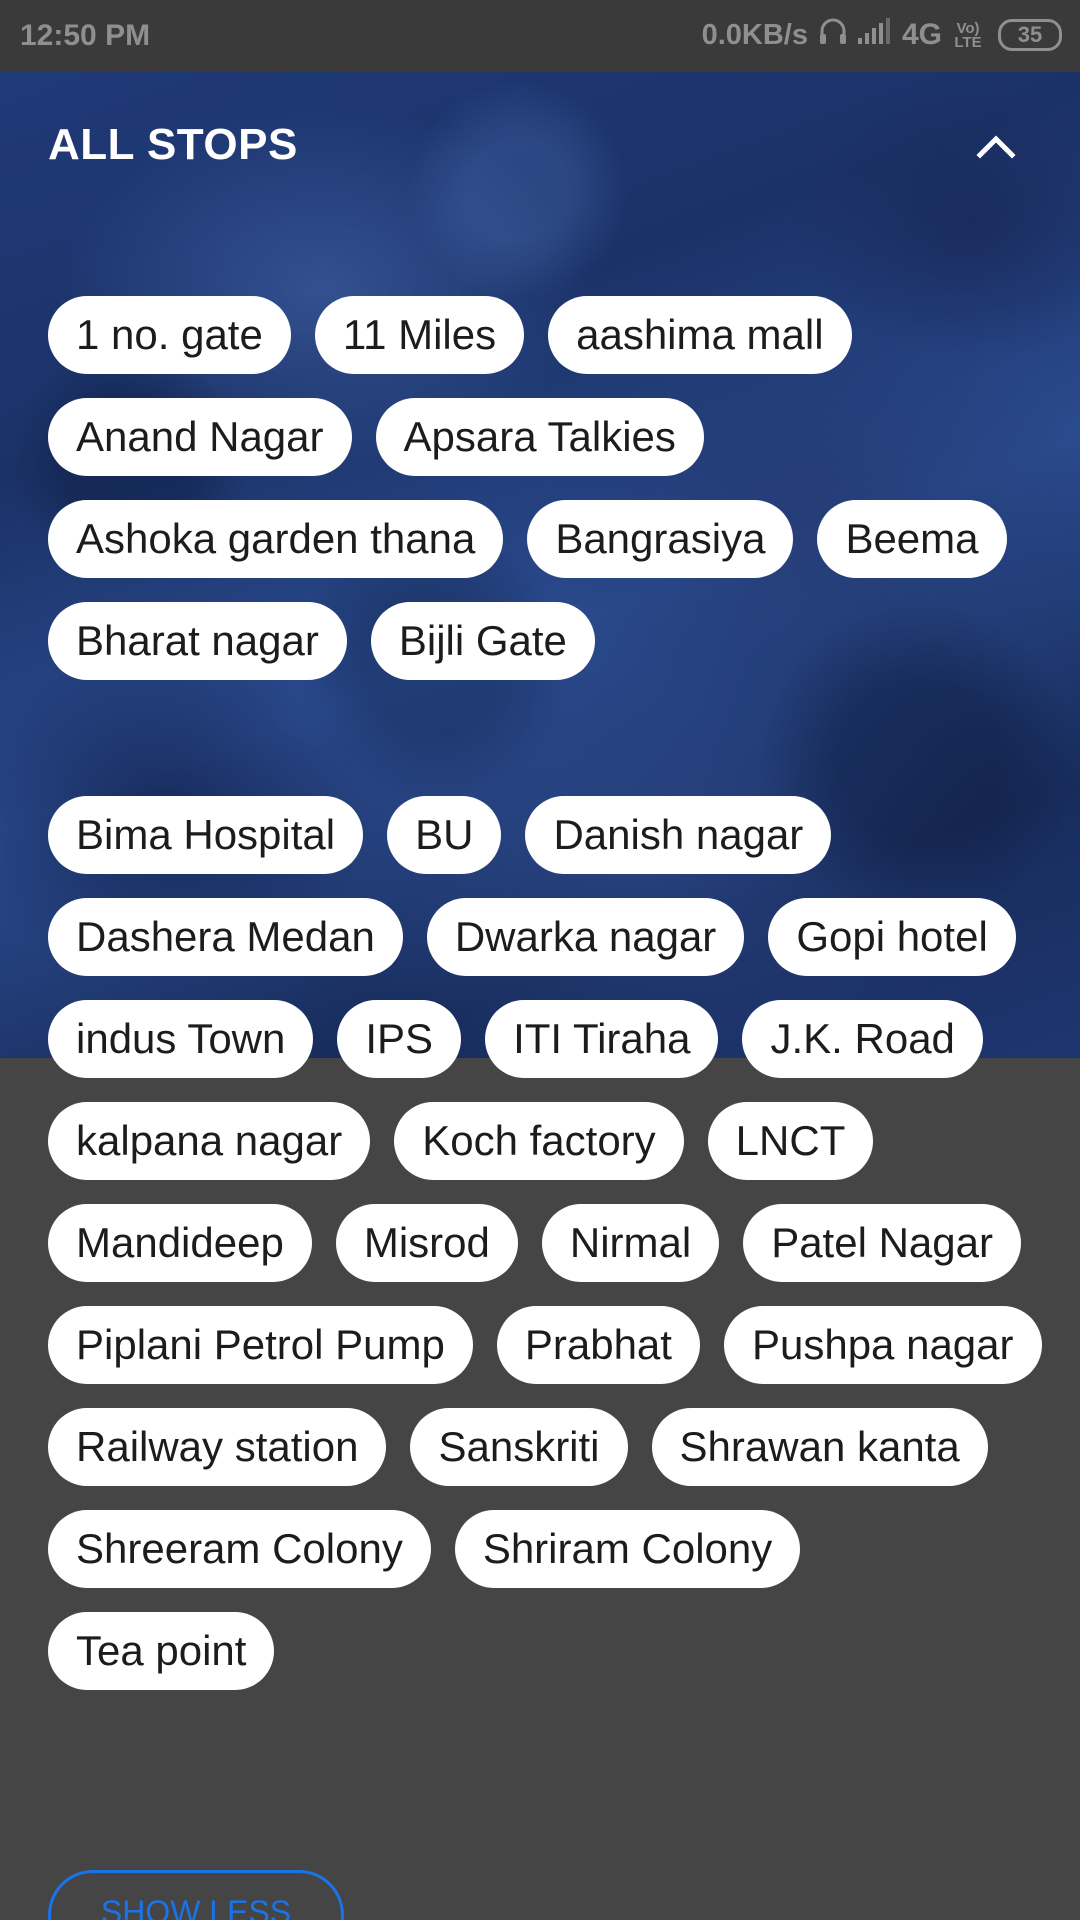 The image size is (1080, 1920). Describe the element at coordinates (225, 937) in the screenshot. I see `stop-chip: Dashera Medan` at that location.